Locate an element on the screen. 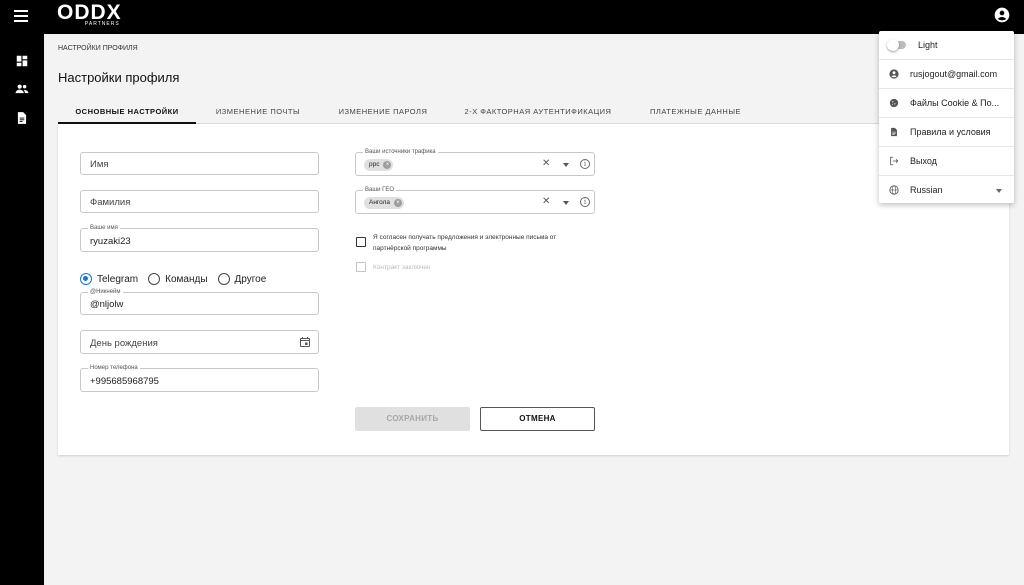  traffic-chip: ppc × is located at coordinates (379, 165).